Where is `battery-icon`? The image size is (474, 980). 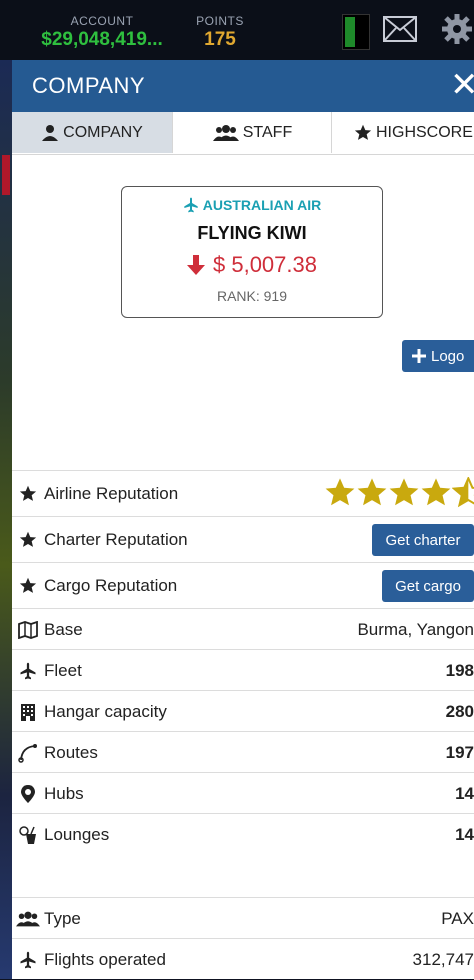 battery-icon is located at coordinates (356, 32).